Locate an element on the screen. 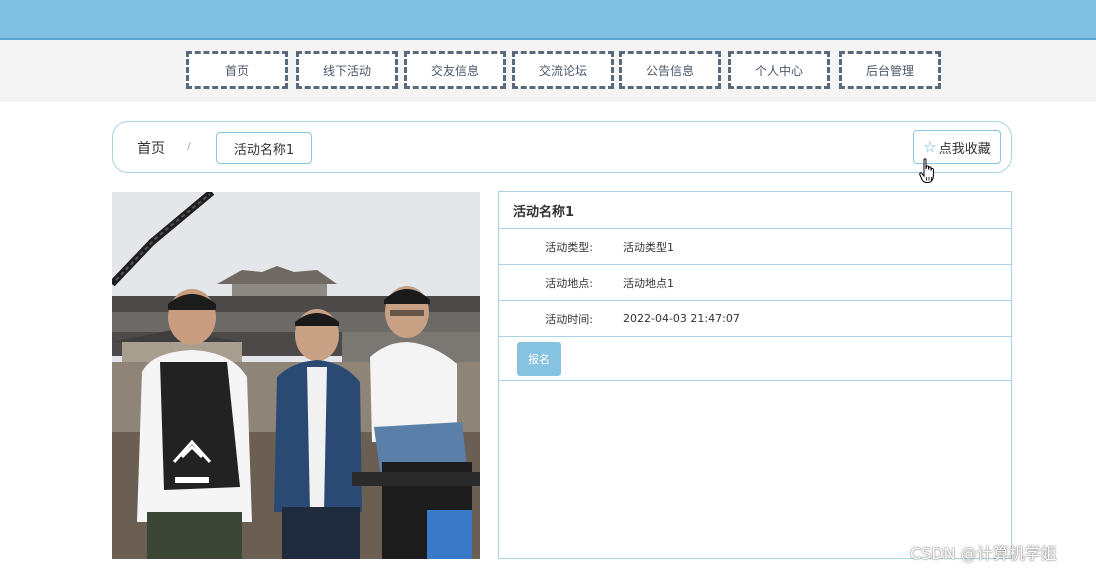 This screenshot has height=570, width=1096. breadcrumb: 首页 / 活动名称1 ☆ 点我收藏 is located at coordinates (562, 147).